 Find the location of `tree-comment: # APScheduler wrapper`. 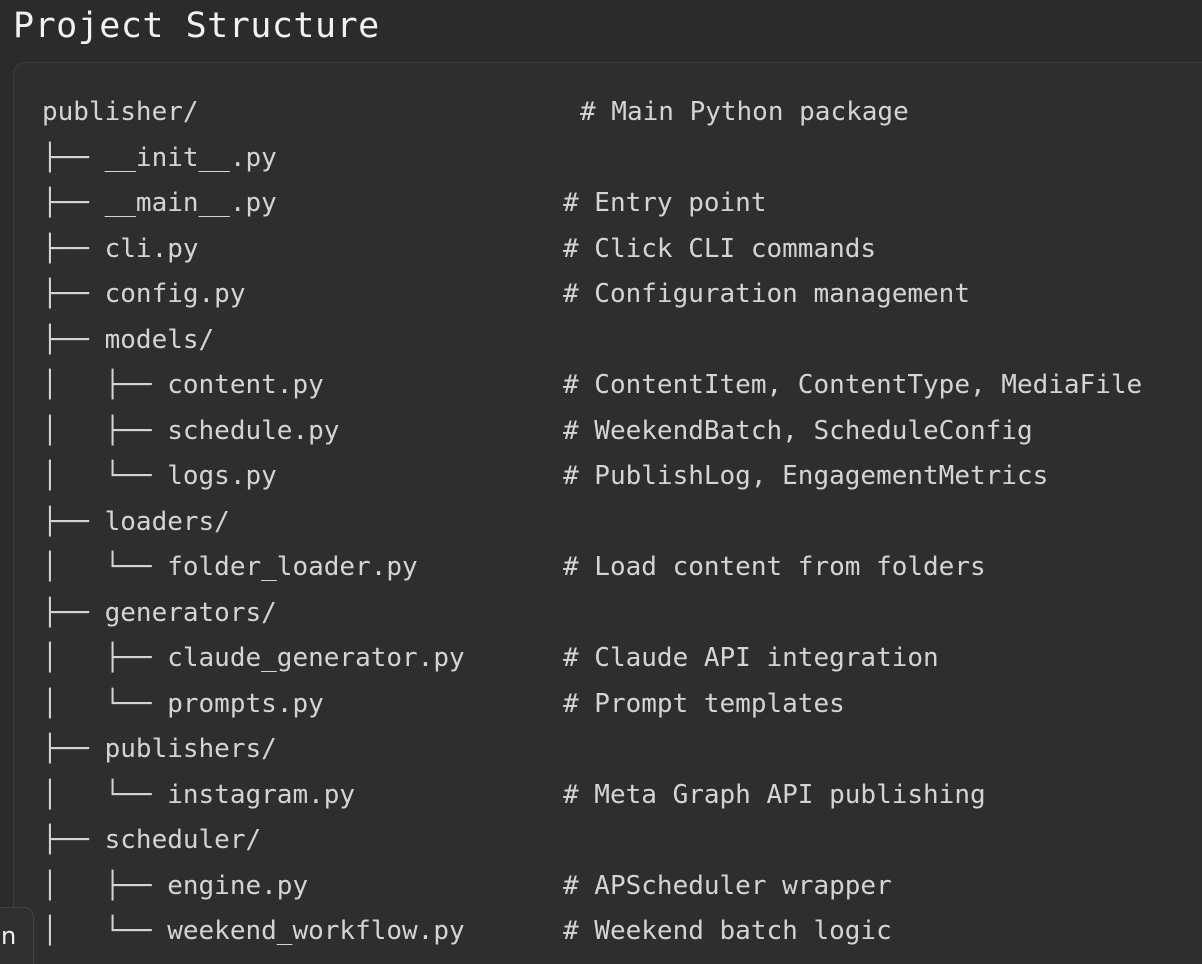

tree-comment: # APScheduler wrapper is located at coordinates (727, 885).